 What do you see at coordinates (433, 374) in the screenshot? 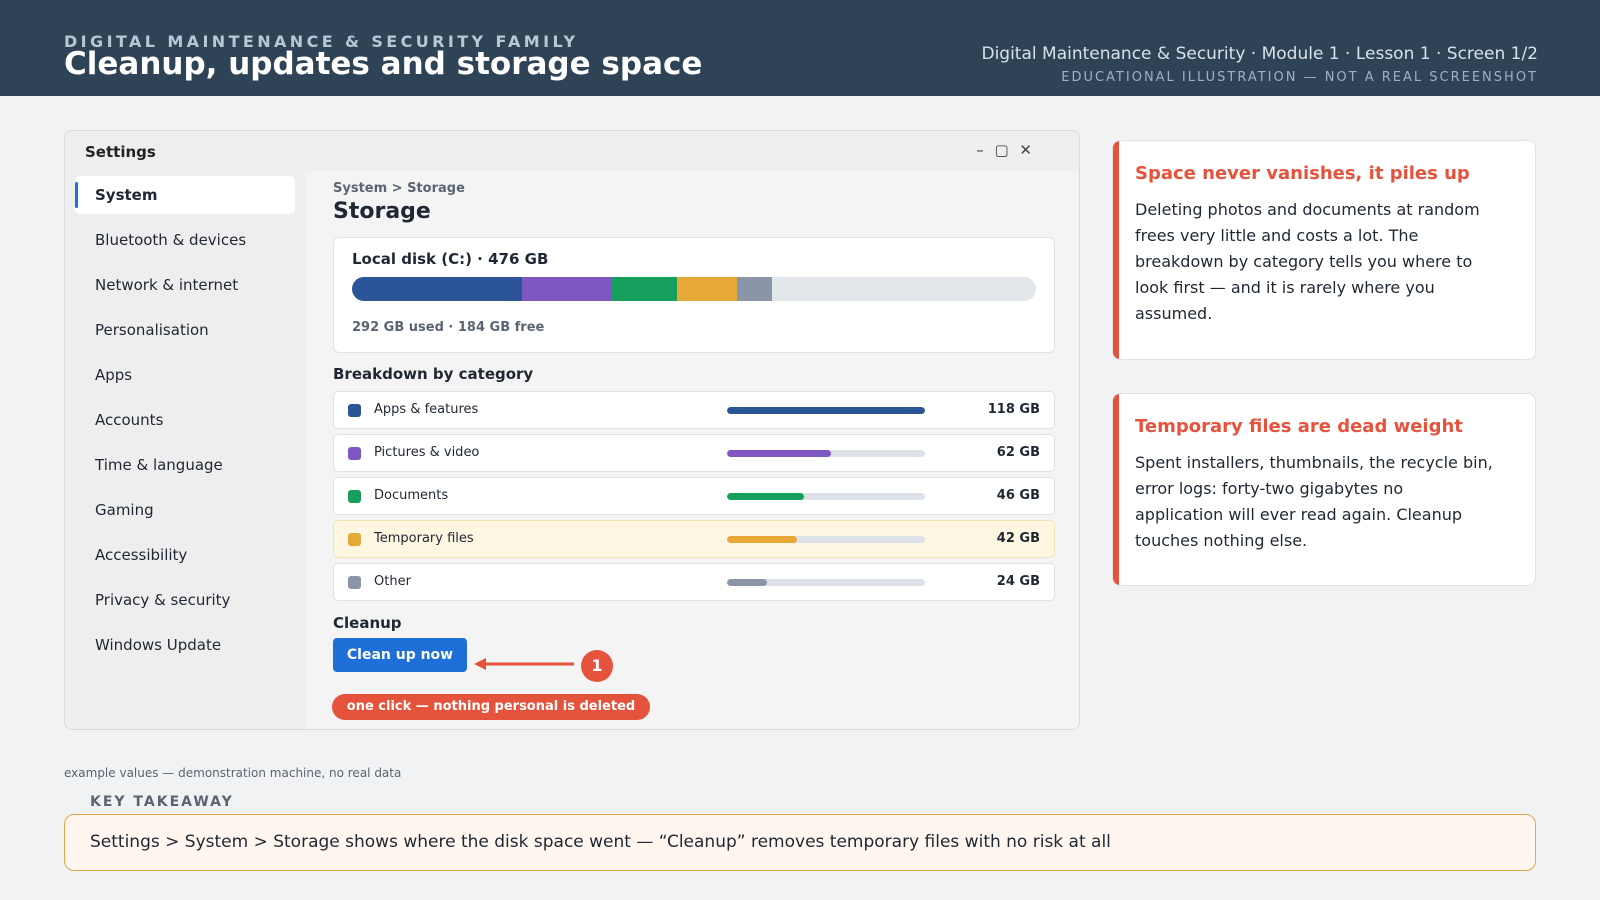
I see `breakdown-title: Breakdown by category` at bounding box center [433, 374].